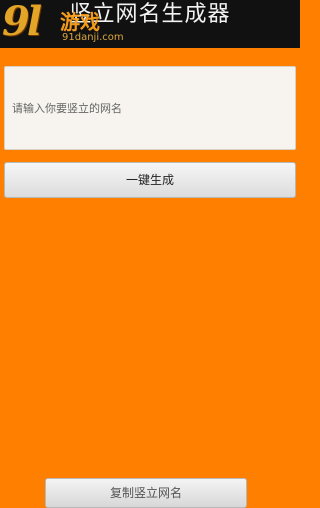 This screenshot has width=320, height=508. What do you see at coordinates (67, 108) in the screenshot?
I see `name-input-placeholder: 请输入你要竖立的网名` at bounding box center [67, 108].